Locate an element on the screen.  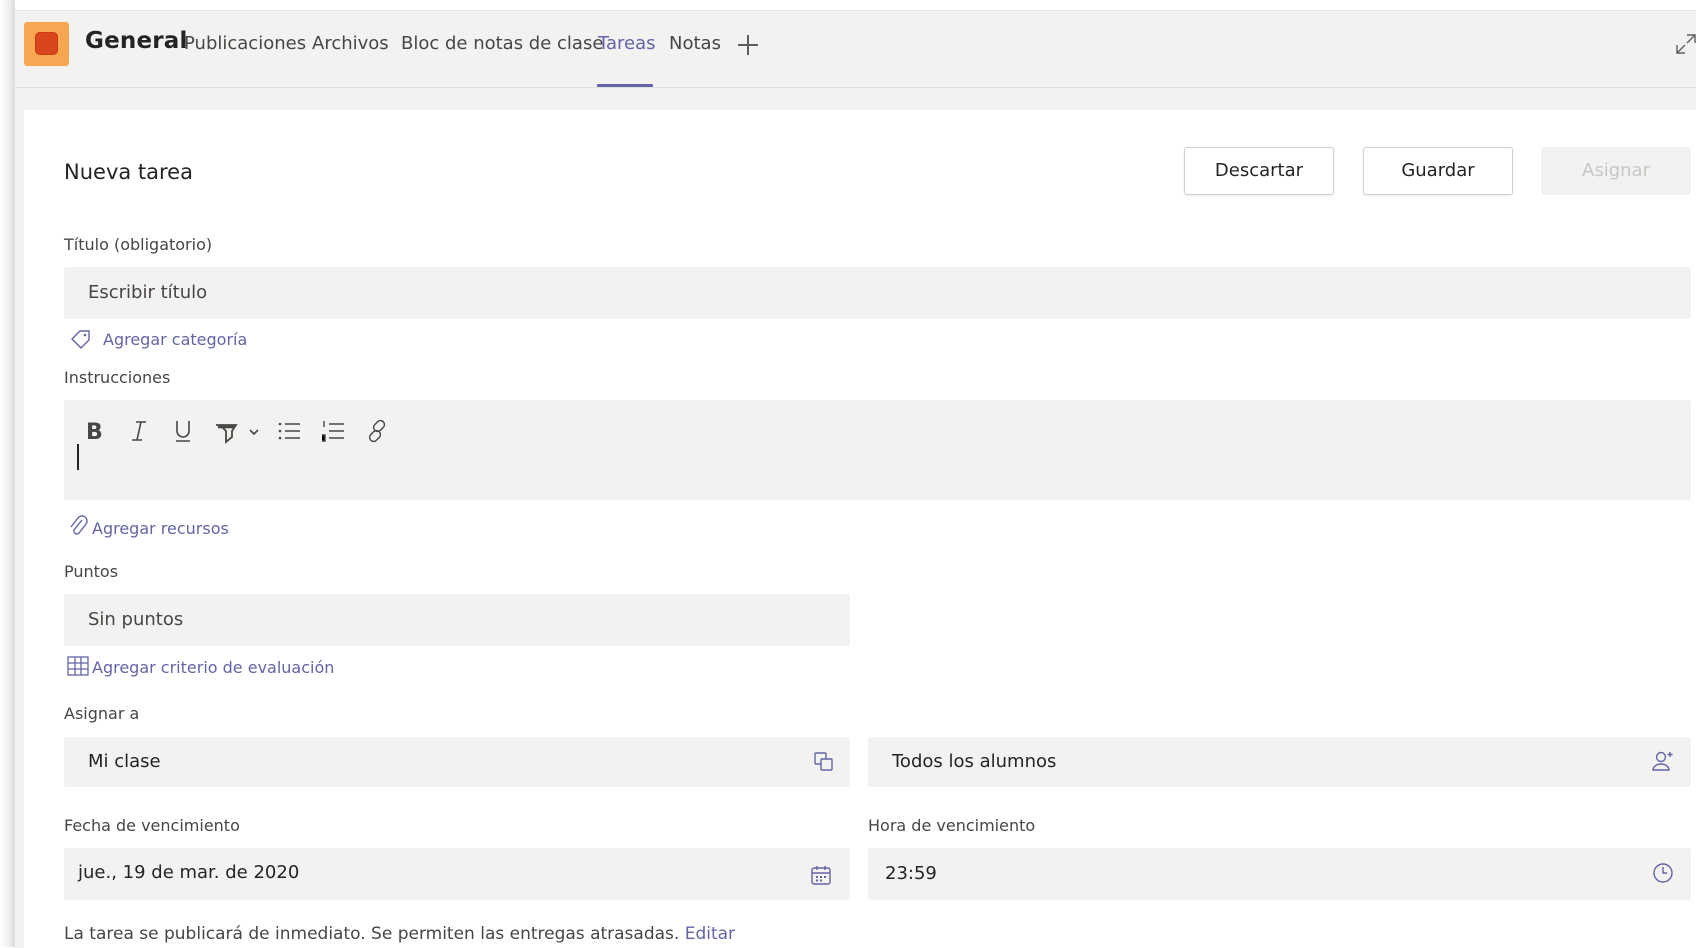
active-tab-indicator is located at coordinates (625, 85).